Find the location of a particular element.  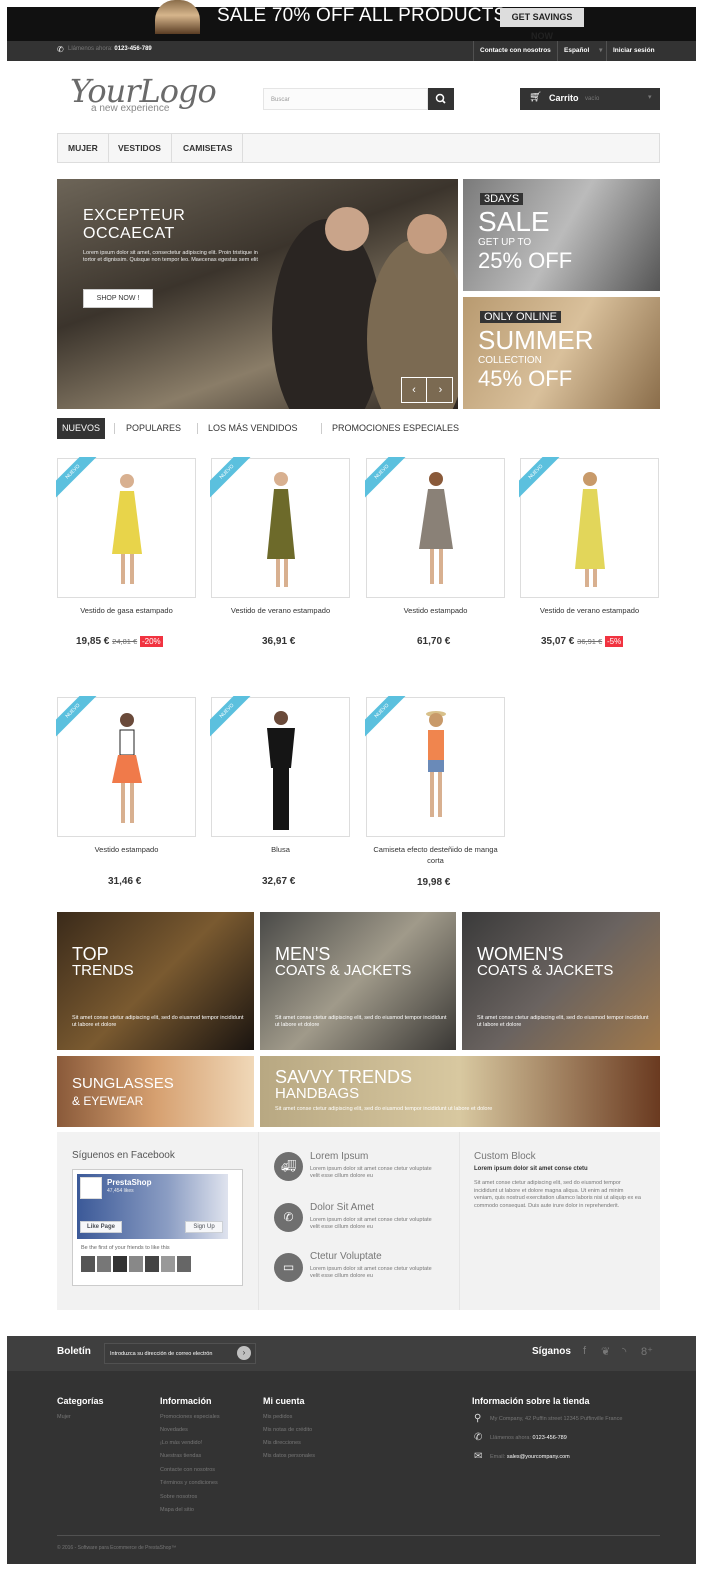

footer-account-link: Mis notas de crédito is located at coordinates (287, 1430).